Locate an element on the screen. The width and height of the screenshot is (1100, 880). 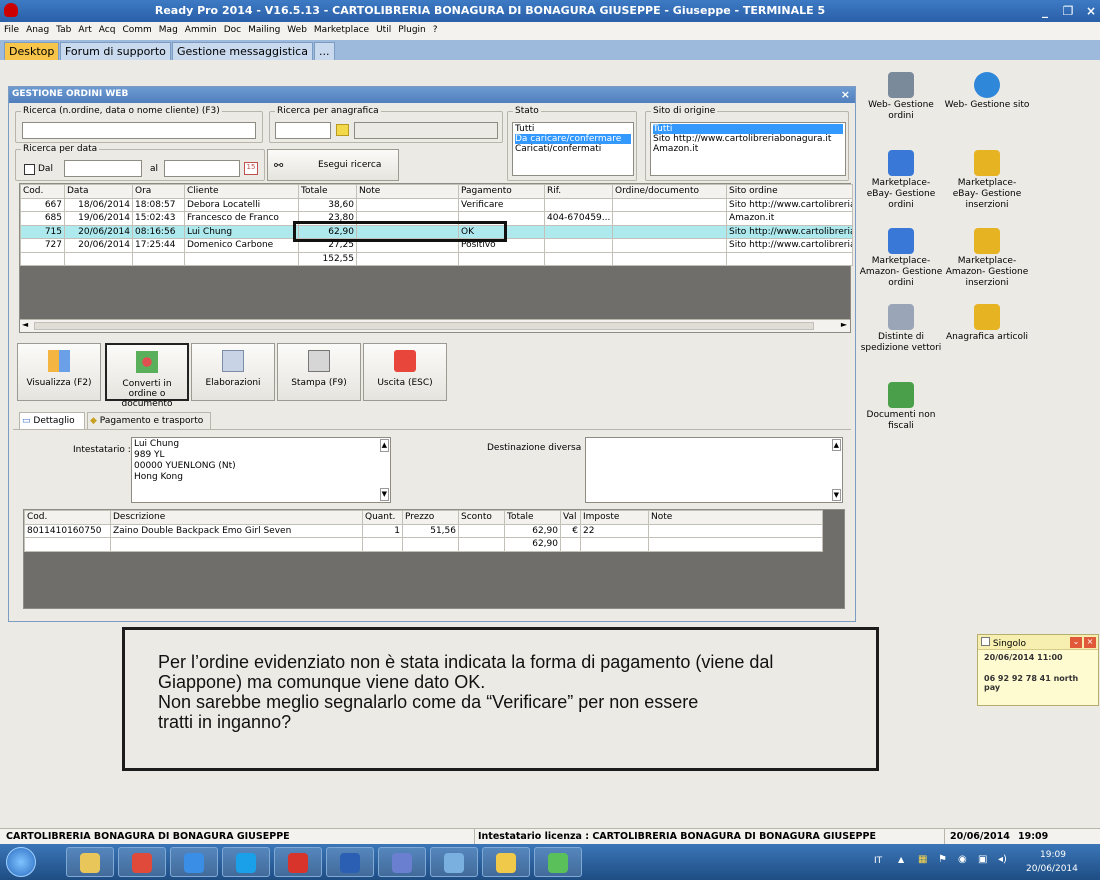
orders-column-header: Sito ordine is located at coordinates (789, 191).